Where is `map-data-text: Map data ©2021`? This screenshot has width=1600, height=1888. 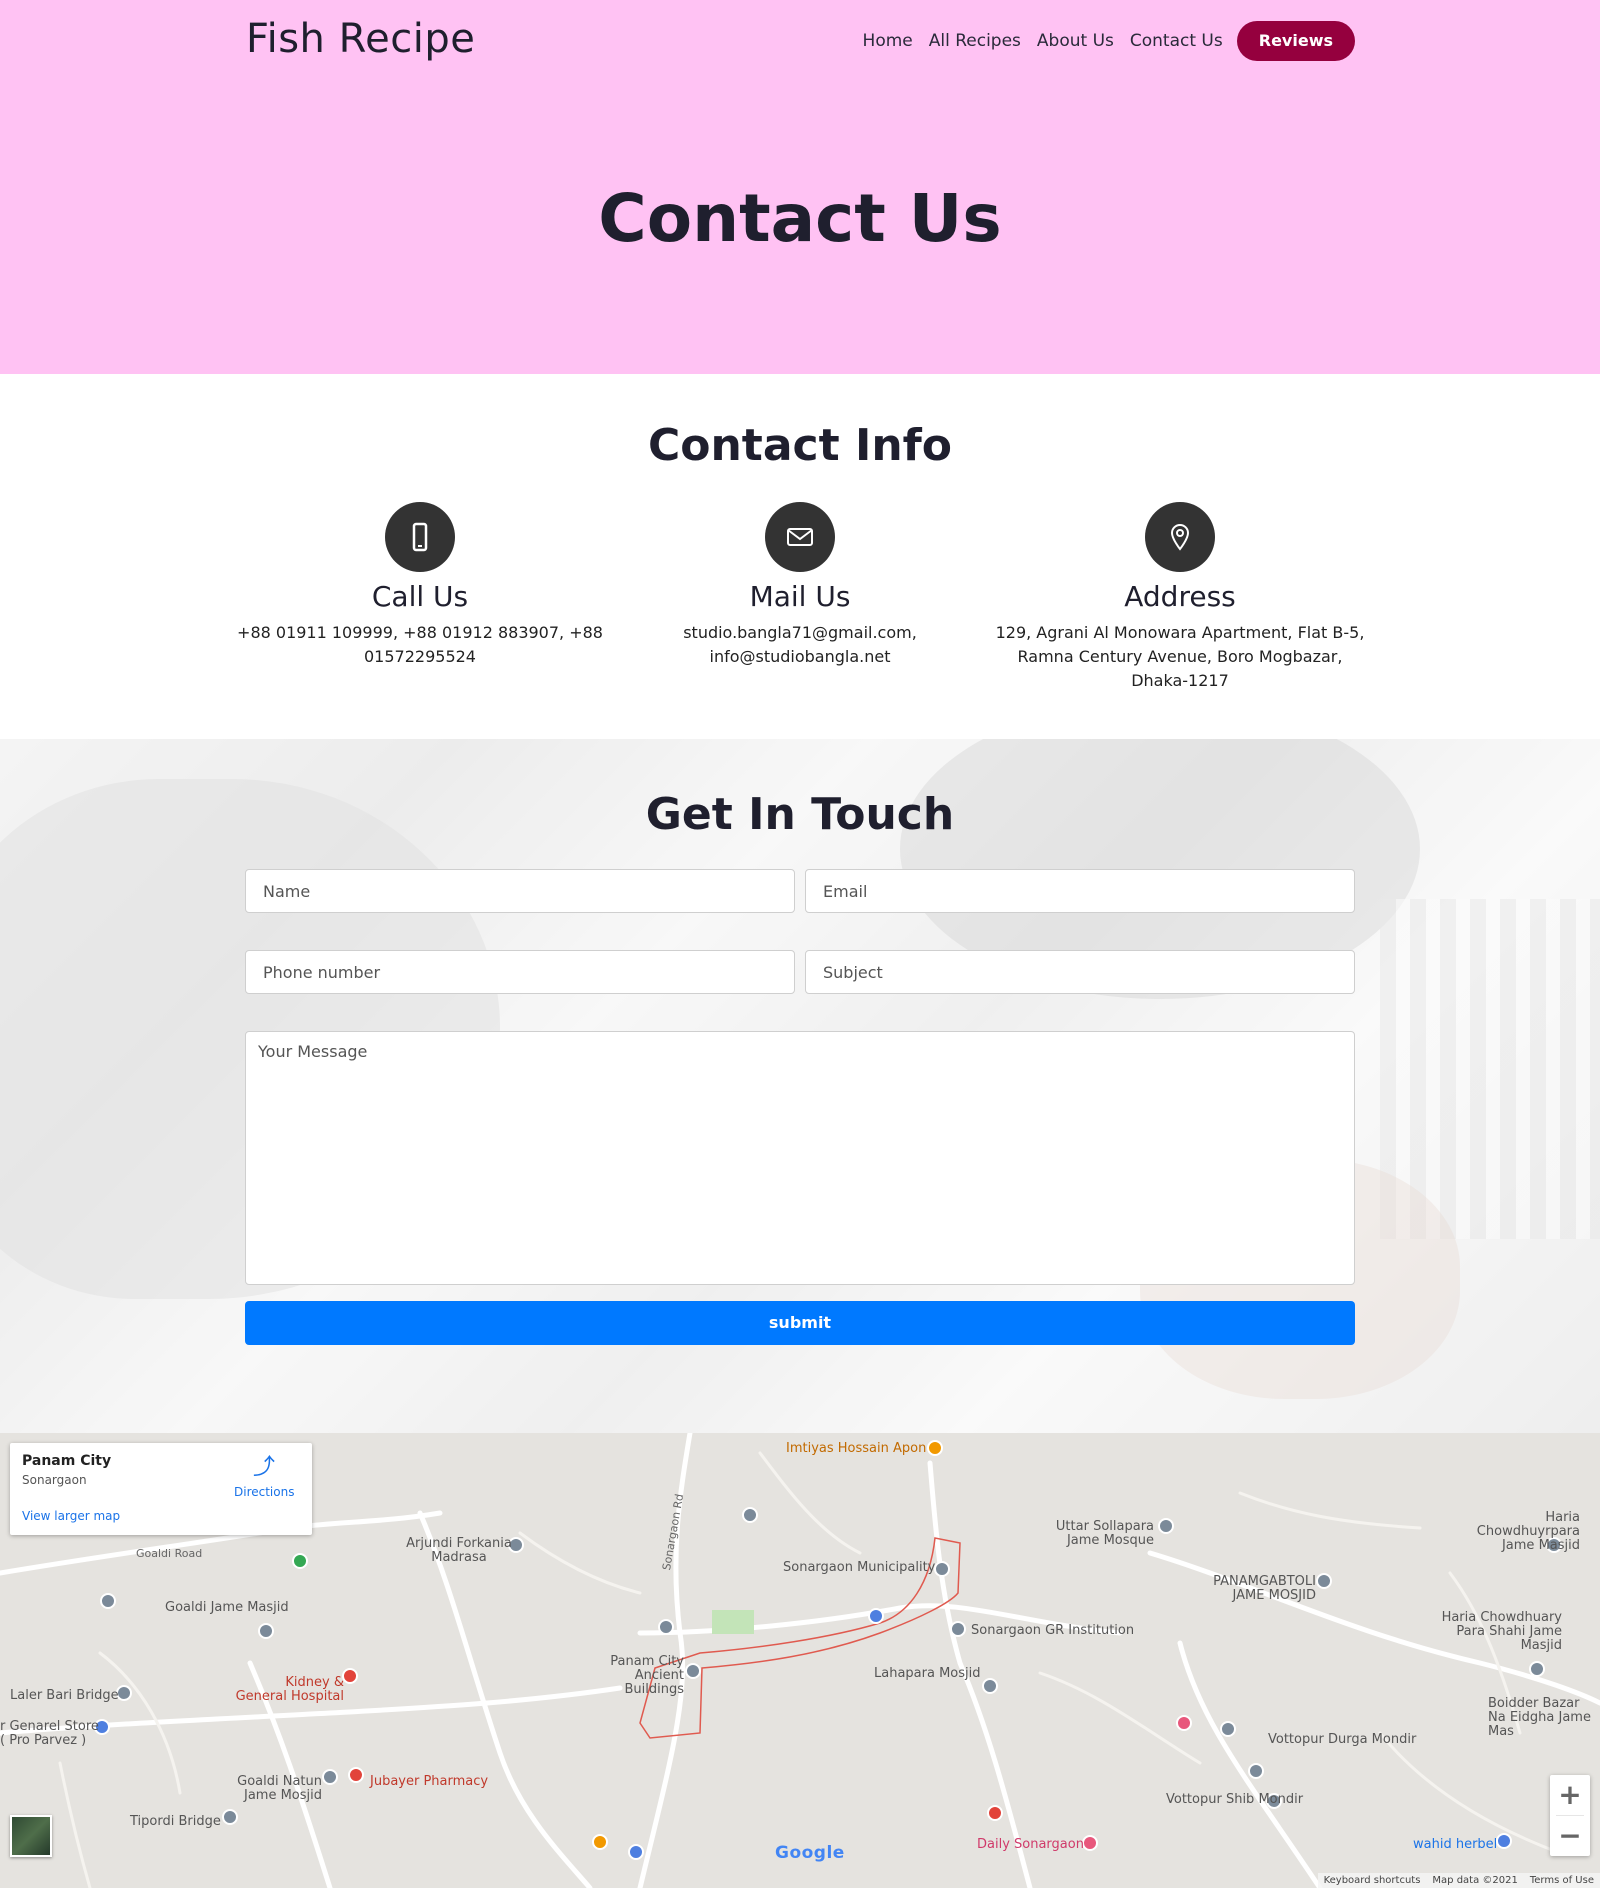
map-data-text: Map data ©2021 is located at coordinates (1475, 1880).